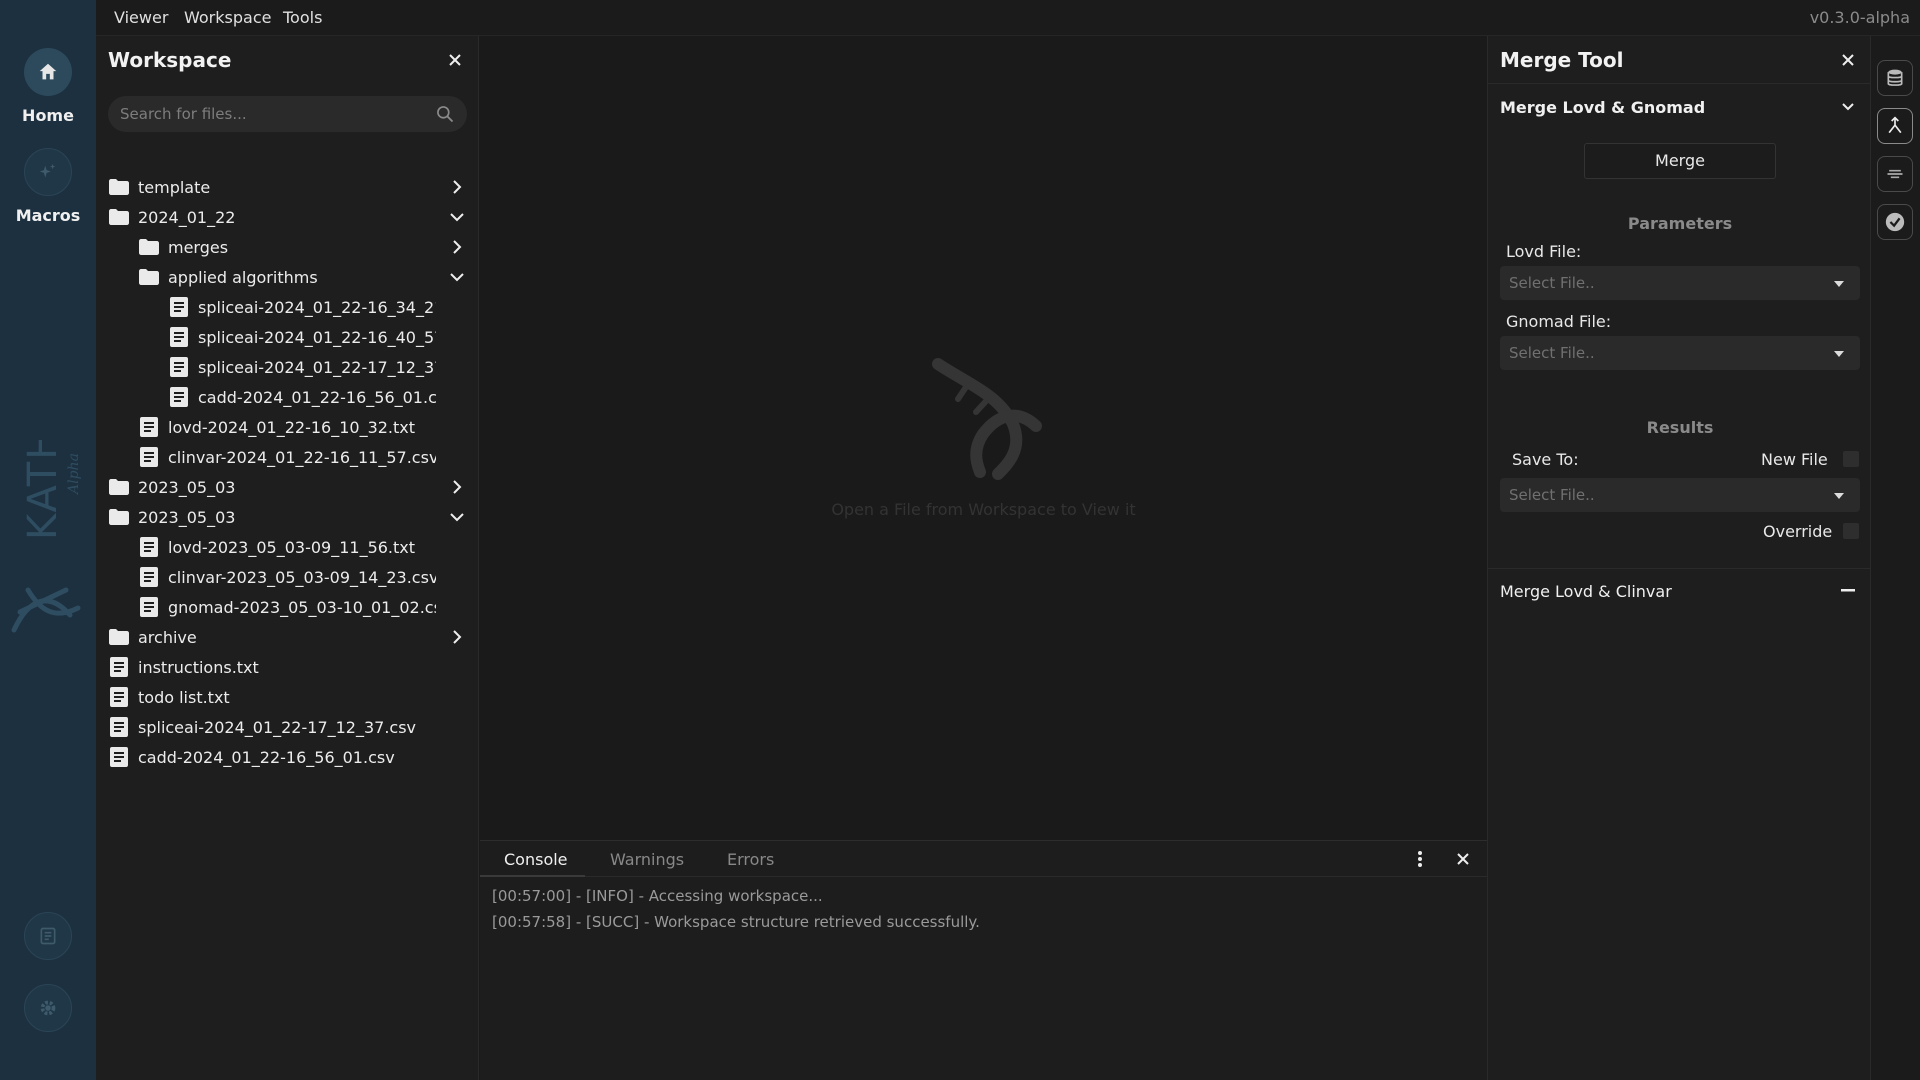  What do you see at coordinates (287, 637) in the screenshot?
I see `tree-folder: archive` at bounding box center [287, 637].